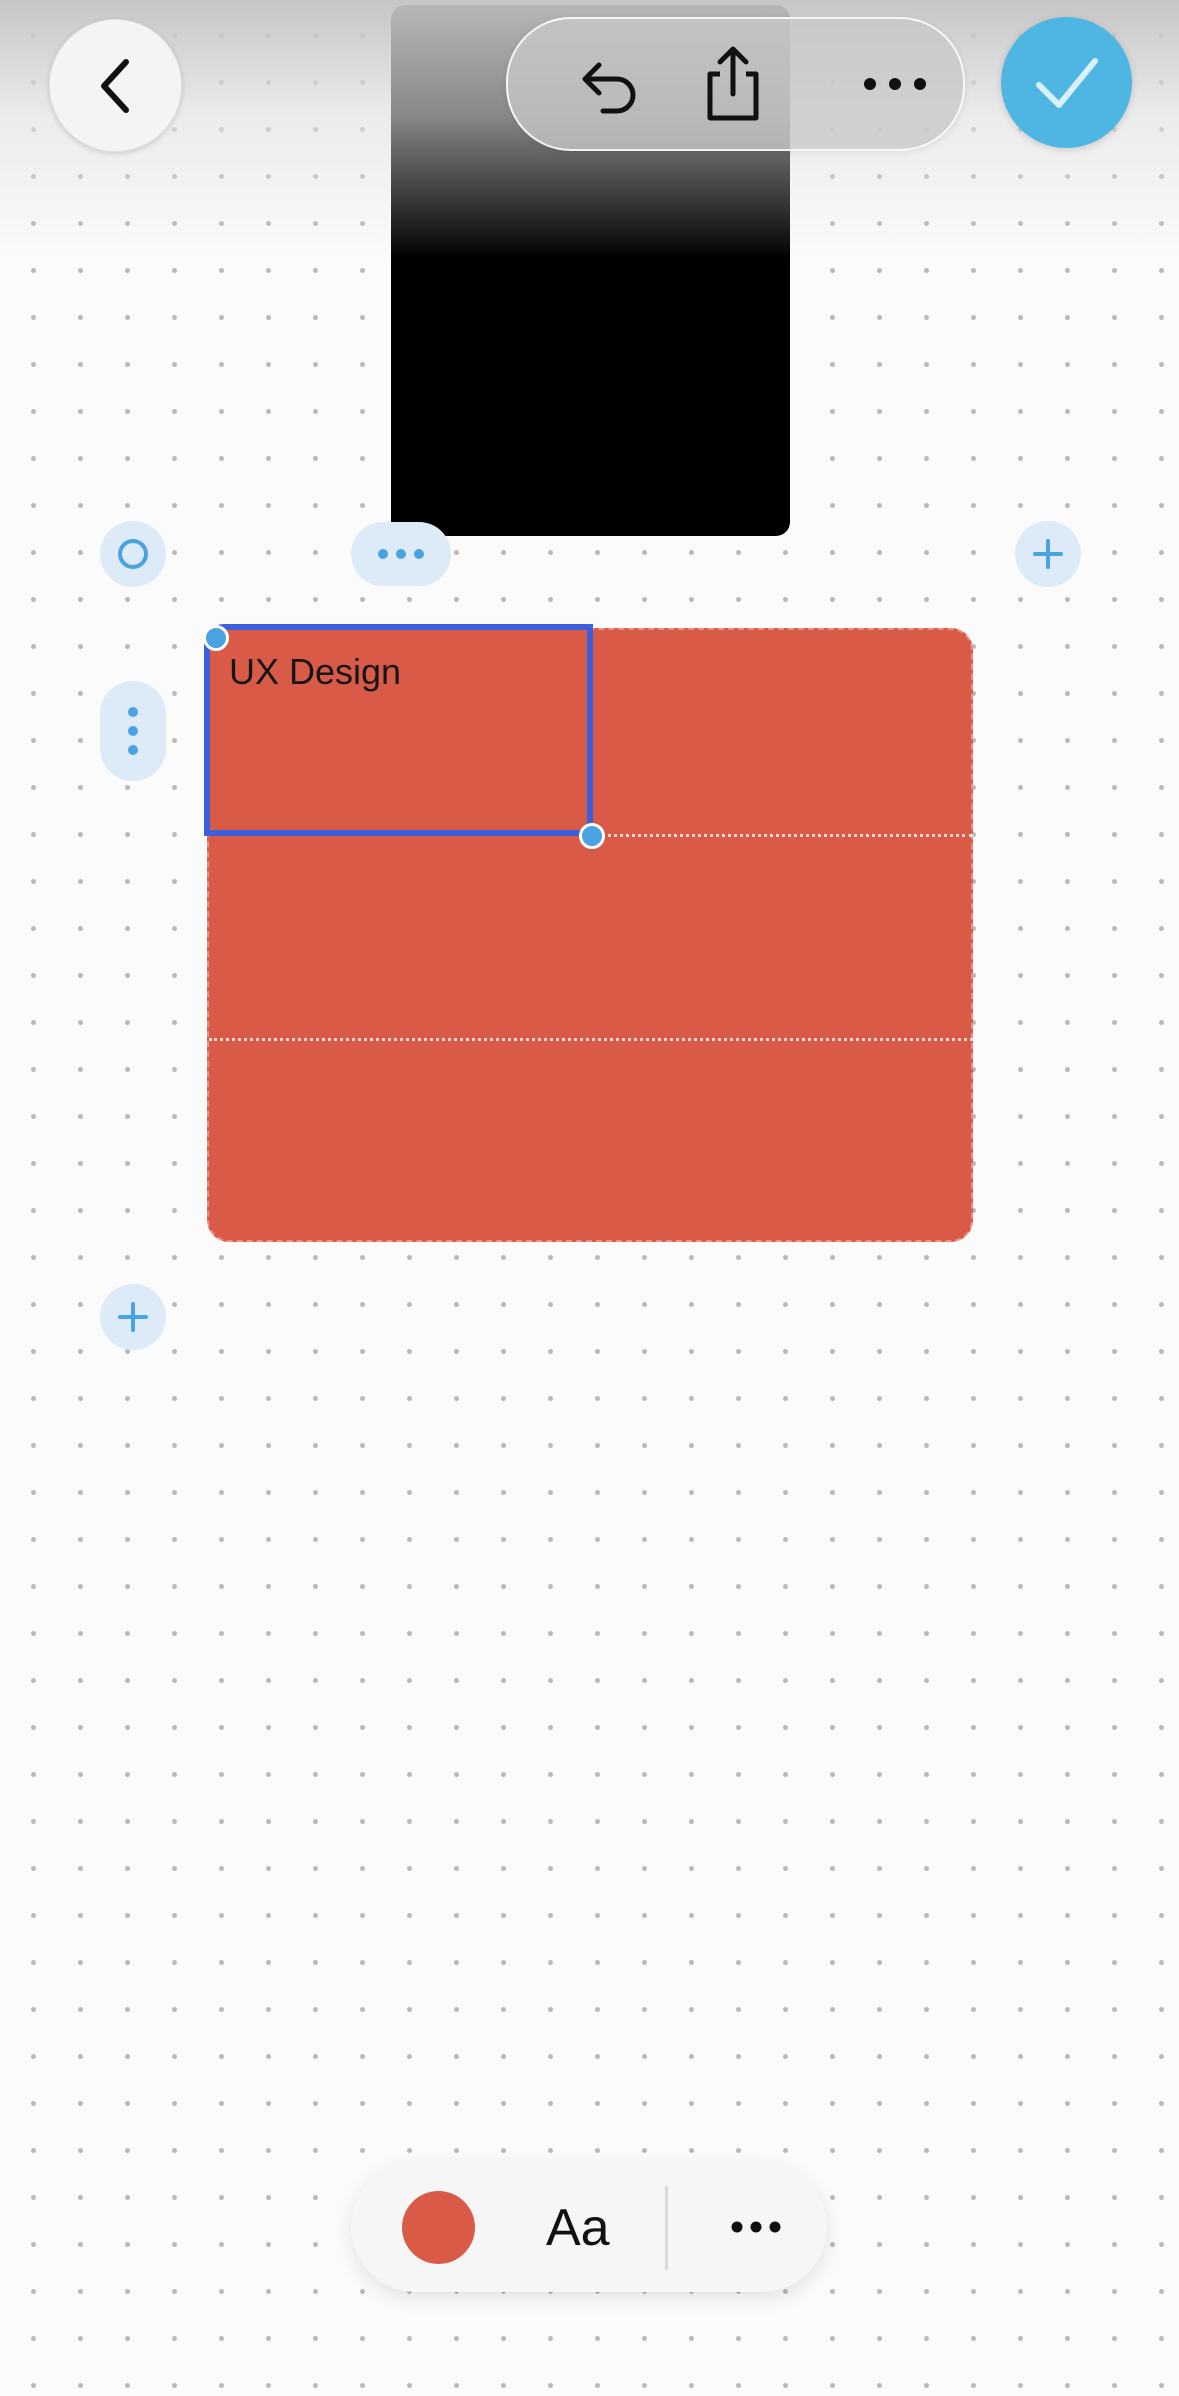 The height and width of the screenshot is (2396, 1179). I want to click on more-button, so click(895, 84).